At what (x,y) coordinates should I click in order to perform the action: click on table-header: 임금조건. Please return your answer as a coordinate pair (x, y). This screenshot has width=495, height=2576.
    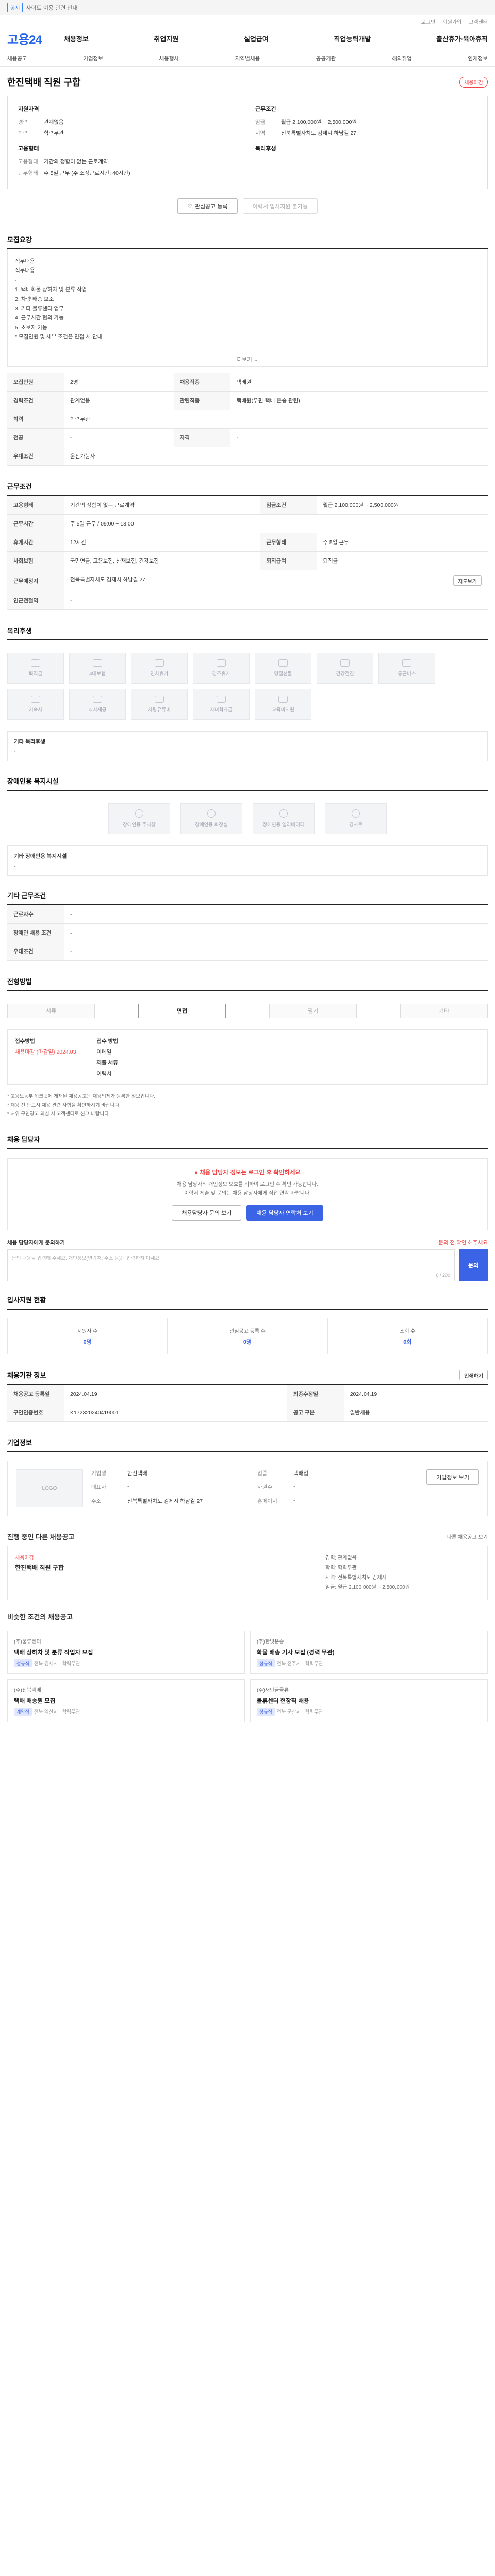
    Looking at the image, I should click on (288, 505).